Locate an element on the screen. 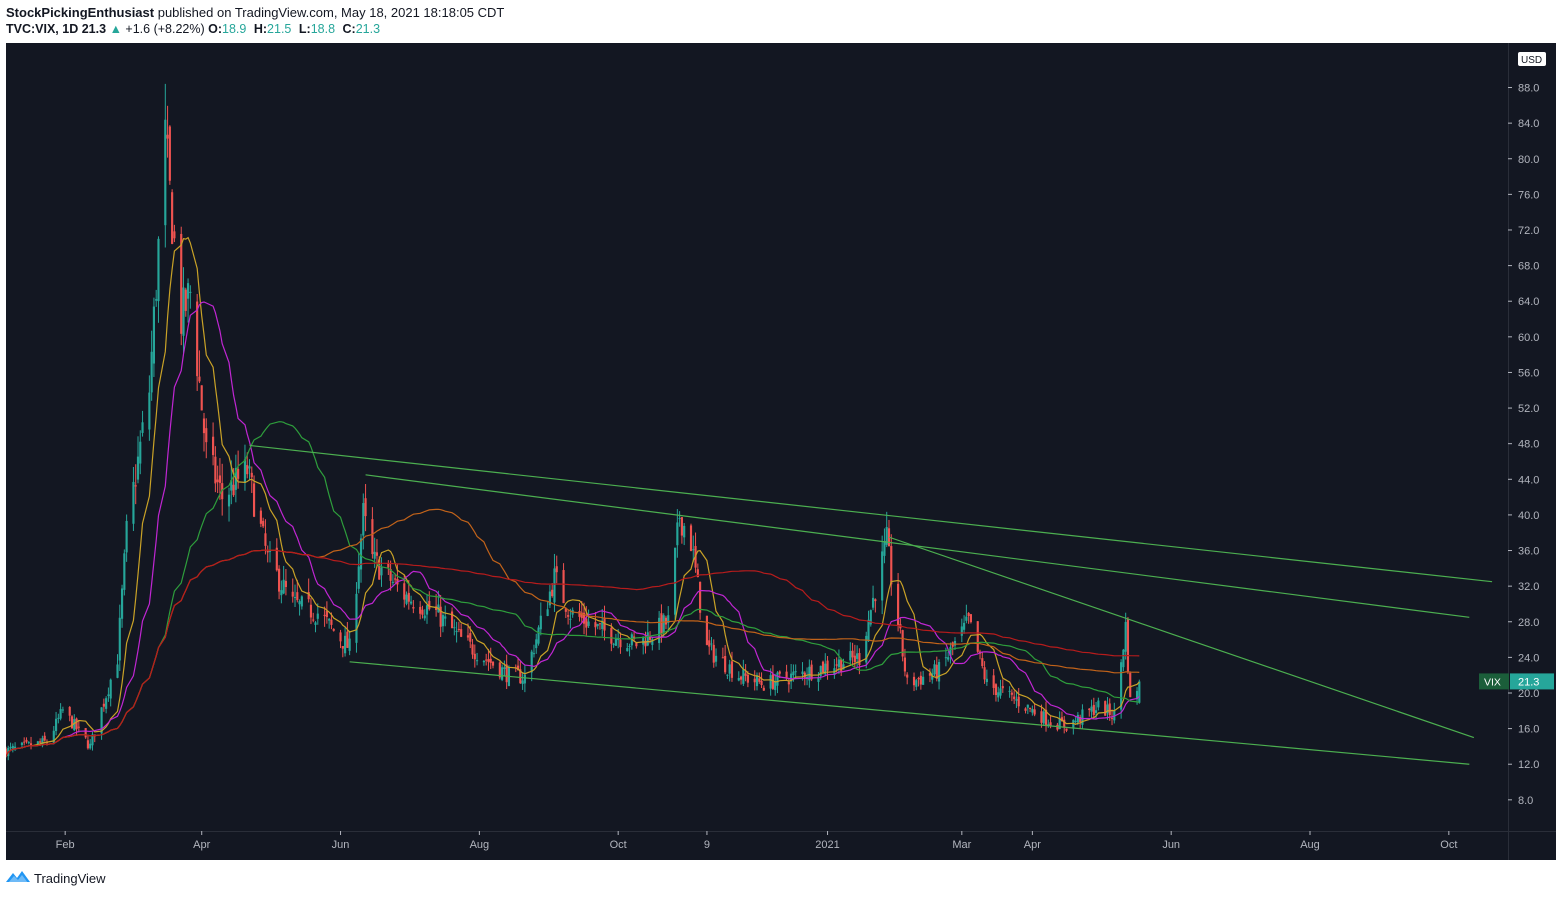 The image size is (1562, 897). symbol-badge: VIX is located at coordinates (1492, 682).